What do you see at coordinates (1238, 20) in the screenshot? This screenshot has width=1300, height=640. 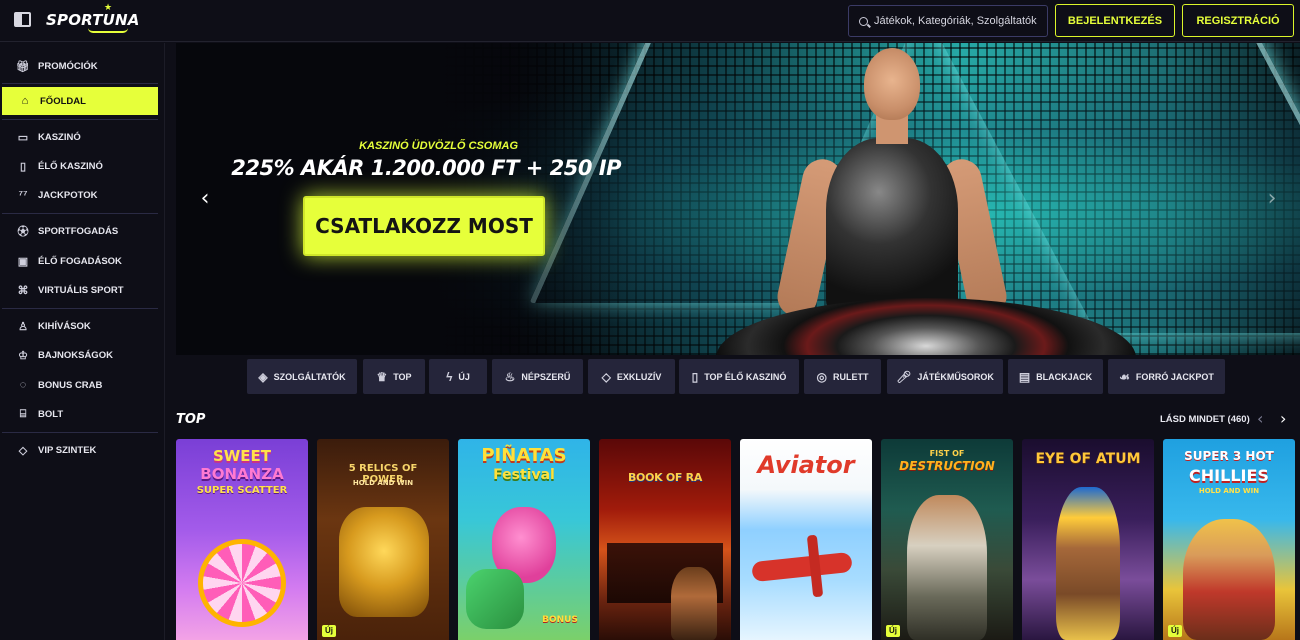 I see `register-button: REGISZTRÁCIÓ` at bounding box center [1238, 20].